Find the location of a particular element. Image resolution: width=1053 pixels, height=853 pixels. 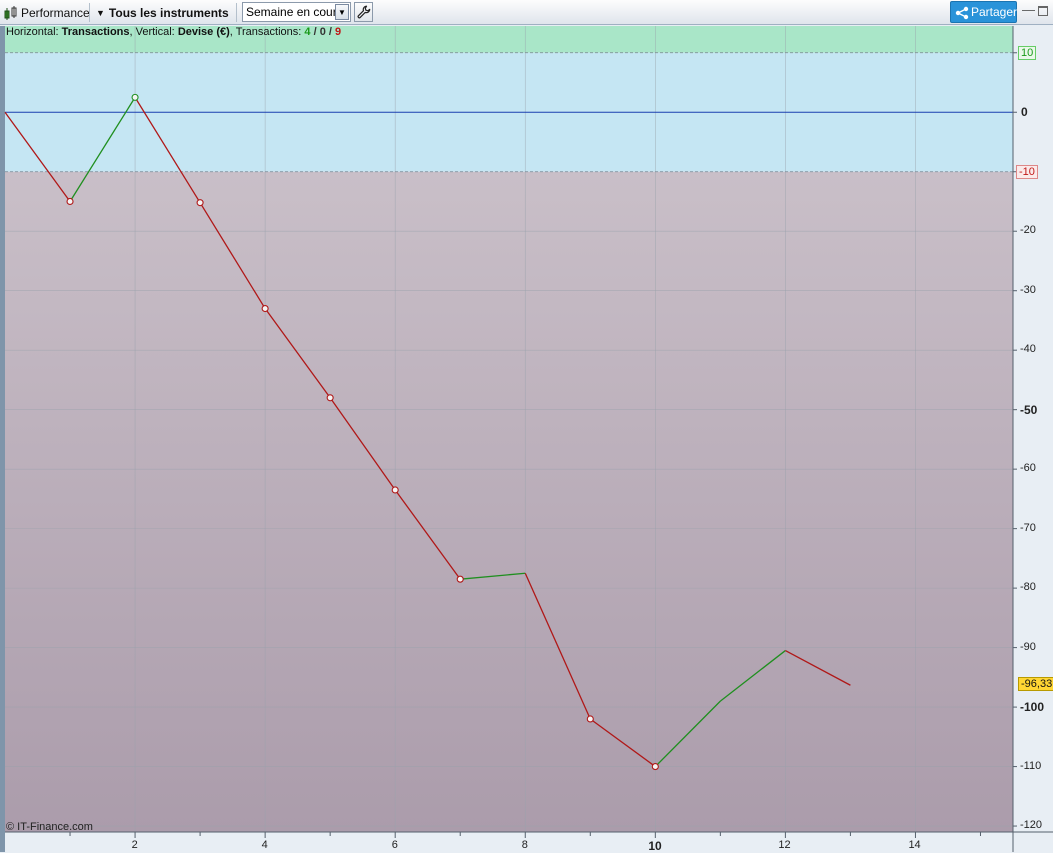

performance-label: Performance is located at coordinates (55, 12).